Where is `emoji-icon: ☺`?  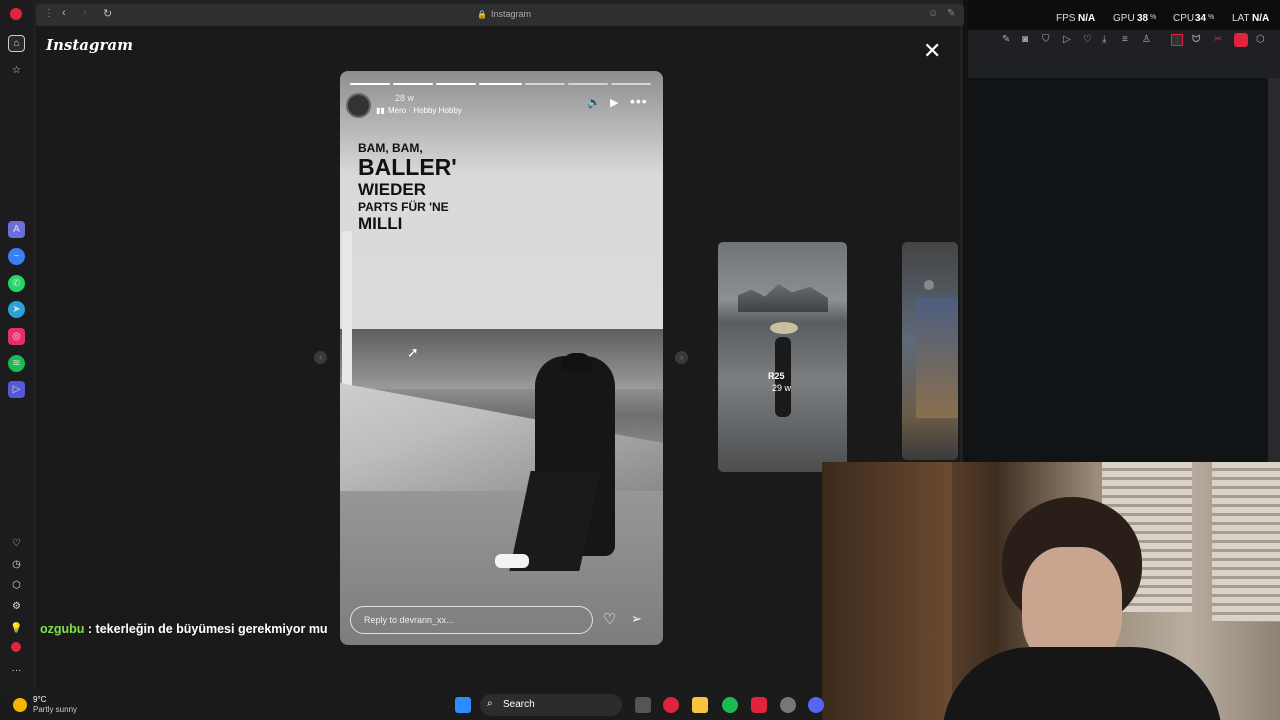
emoji-icon: ☺ is located at coordinates (933, 13).